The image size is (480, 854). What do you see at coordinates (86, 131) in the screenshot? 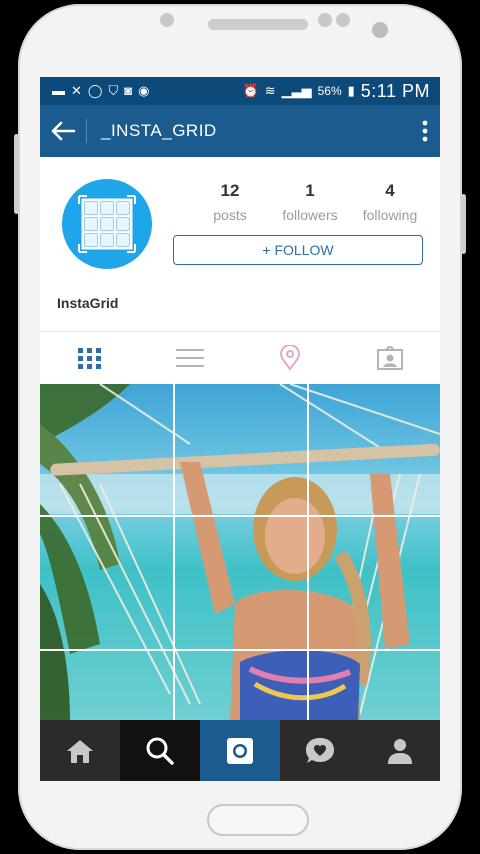
I see `appbar-divider` at bounding box center [86, 131].